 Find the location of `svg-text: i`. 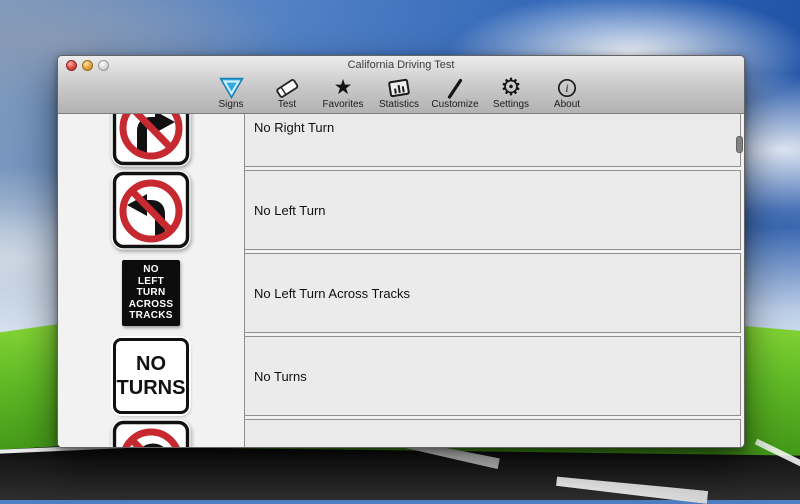

svg-text: i is located at coordinates (566, 89).